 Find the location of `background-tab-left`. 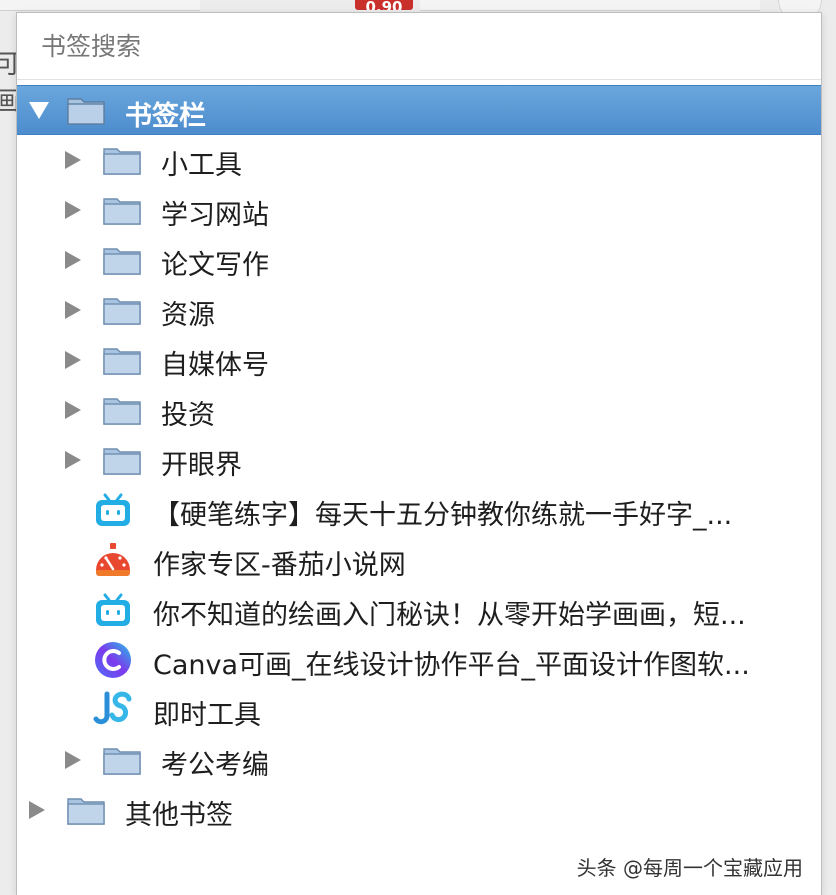

background-tab-left is located at coordinates (100, 5).